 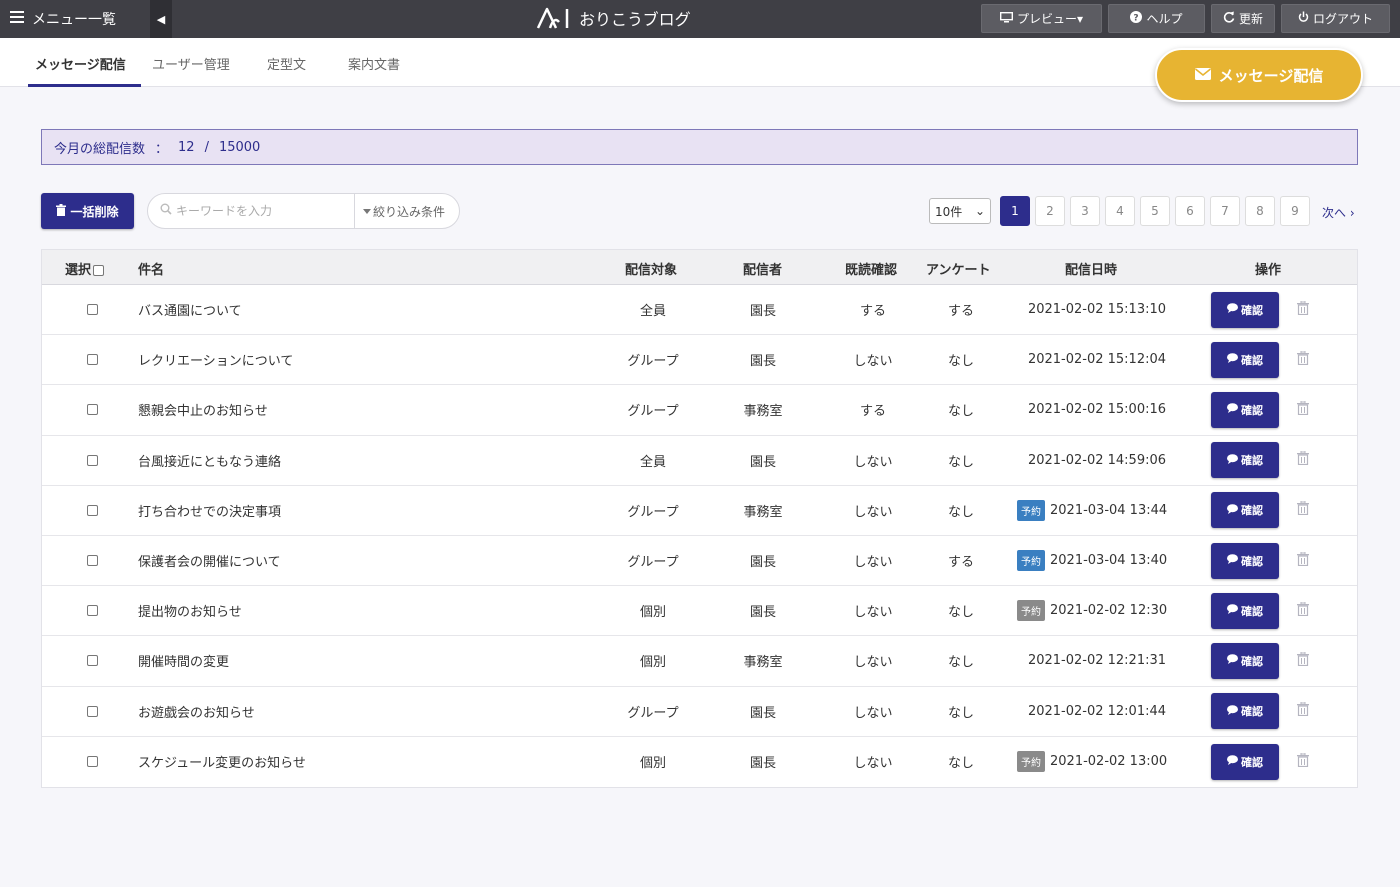 What do you see at coordinates (1338, 212) in the screenshot?
I see `next-page-link: 次へ ›` at bounding box center [1338, 212].